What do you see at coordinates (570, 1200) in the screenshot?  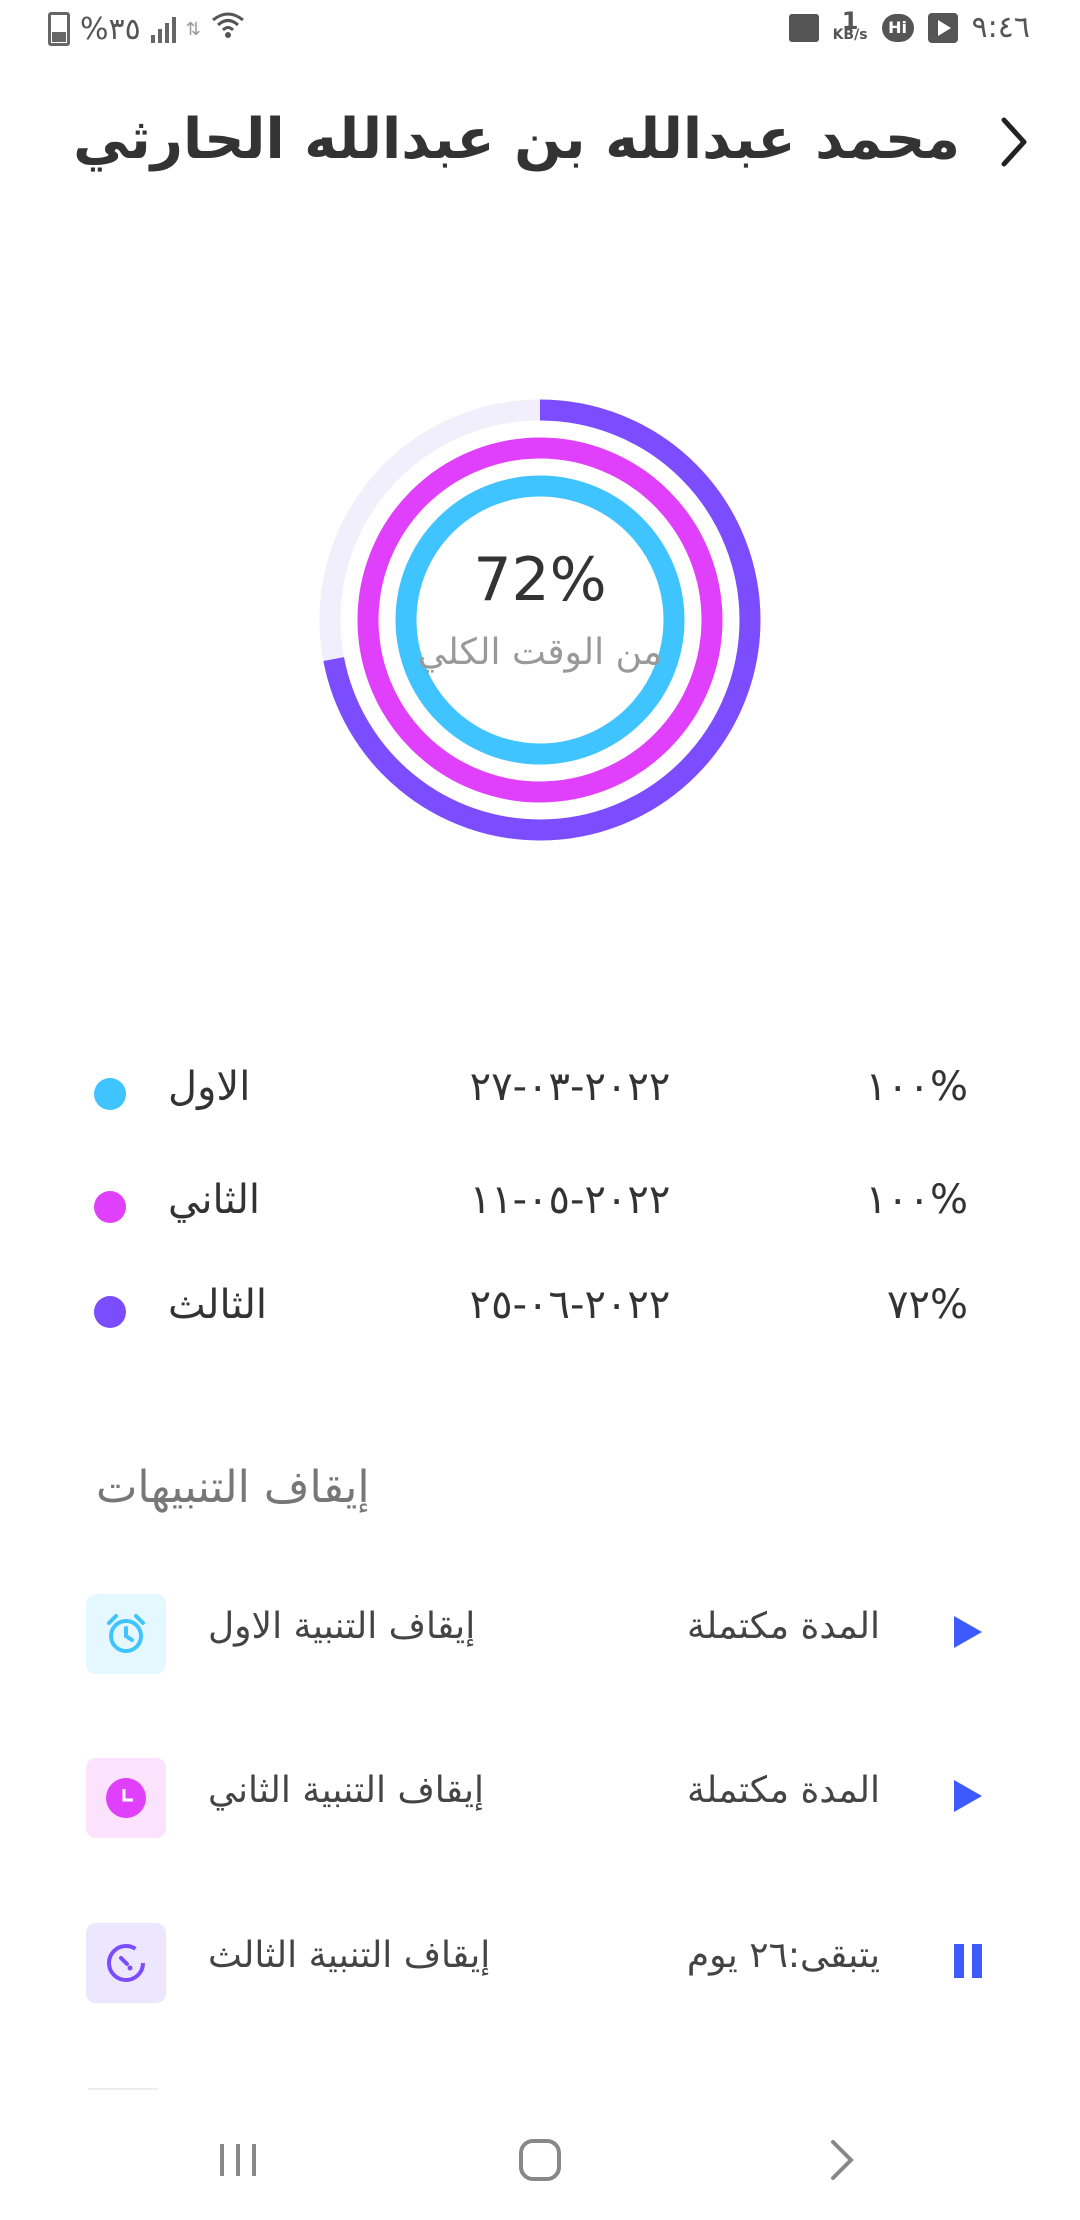 I see `legend-date: ٢٠٢٢-٠٥-١١` at bounding box center [570, 1200].